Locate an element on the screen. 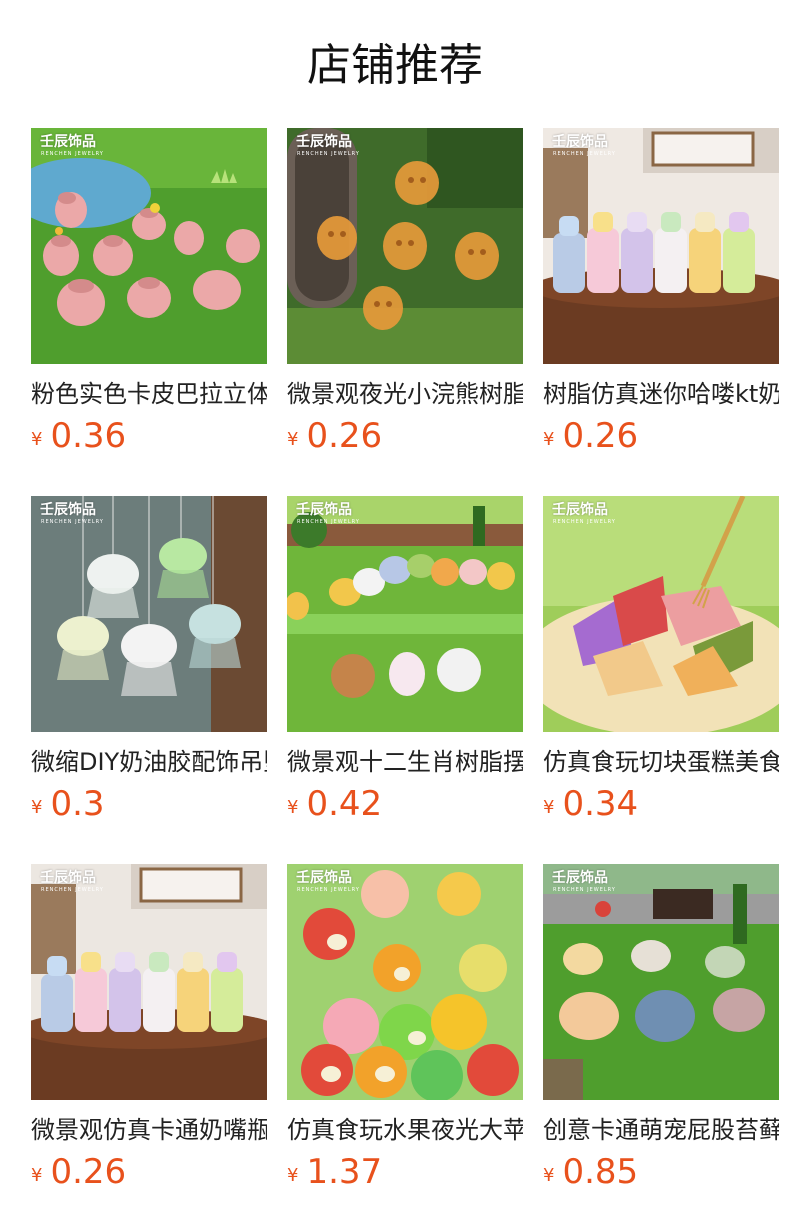 This screenshot has height=1232, width=790. product-name: 创意卡通萌宠屁股苔藓 is located at coordinates (661, 1130).